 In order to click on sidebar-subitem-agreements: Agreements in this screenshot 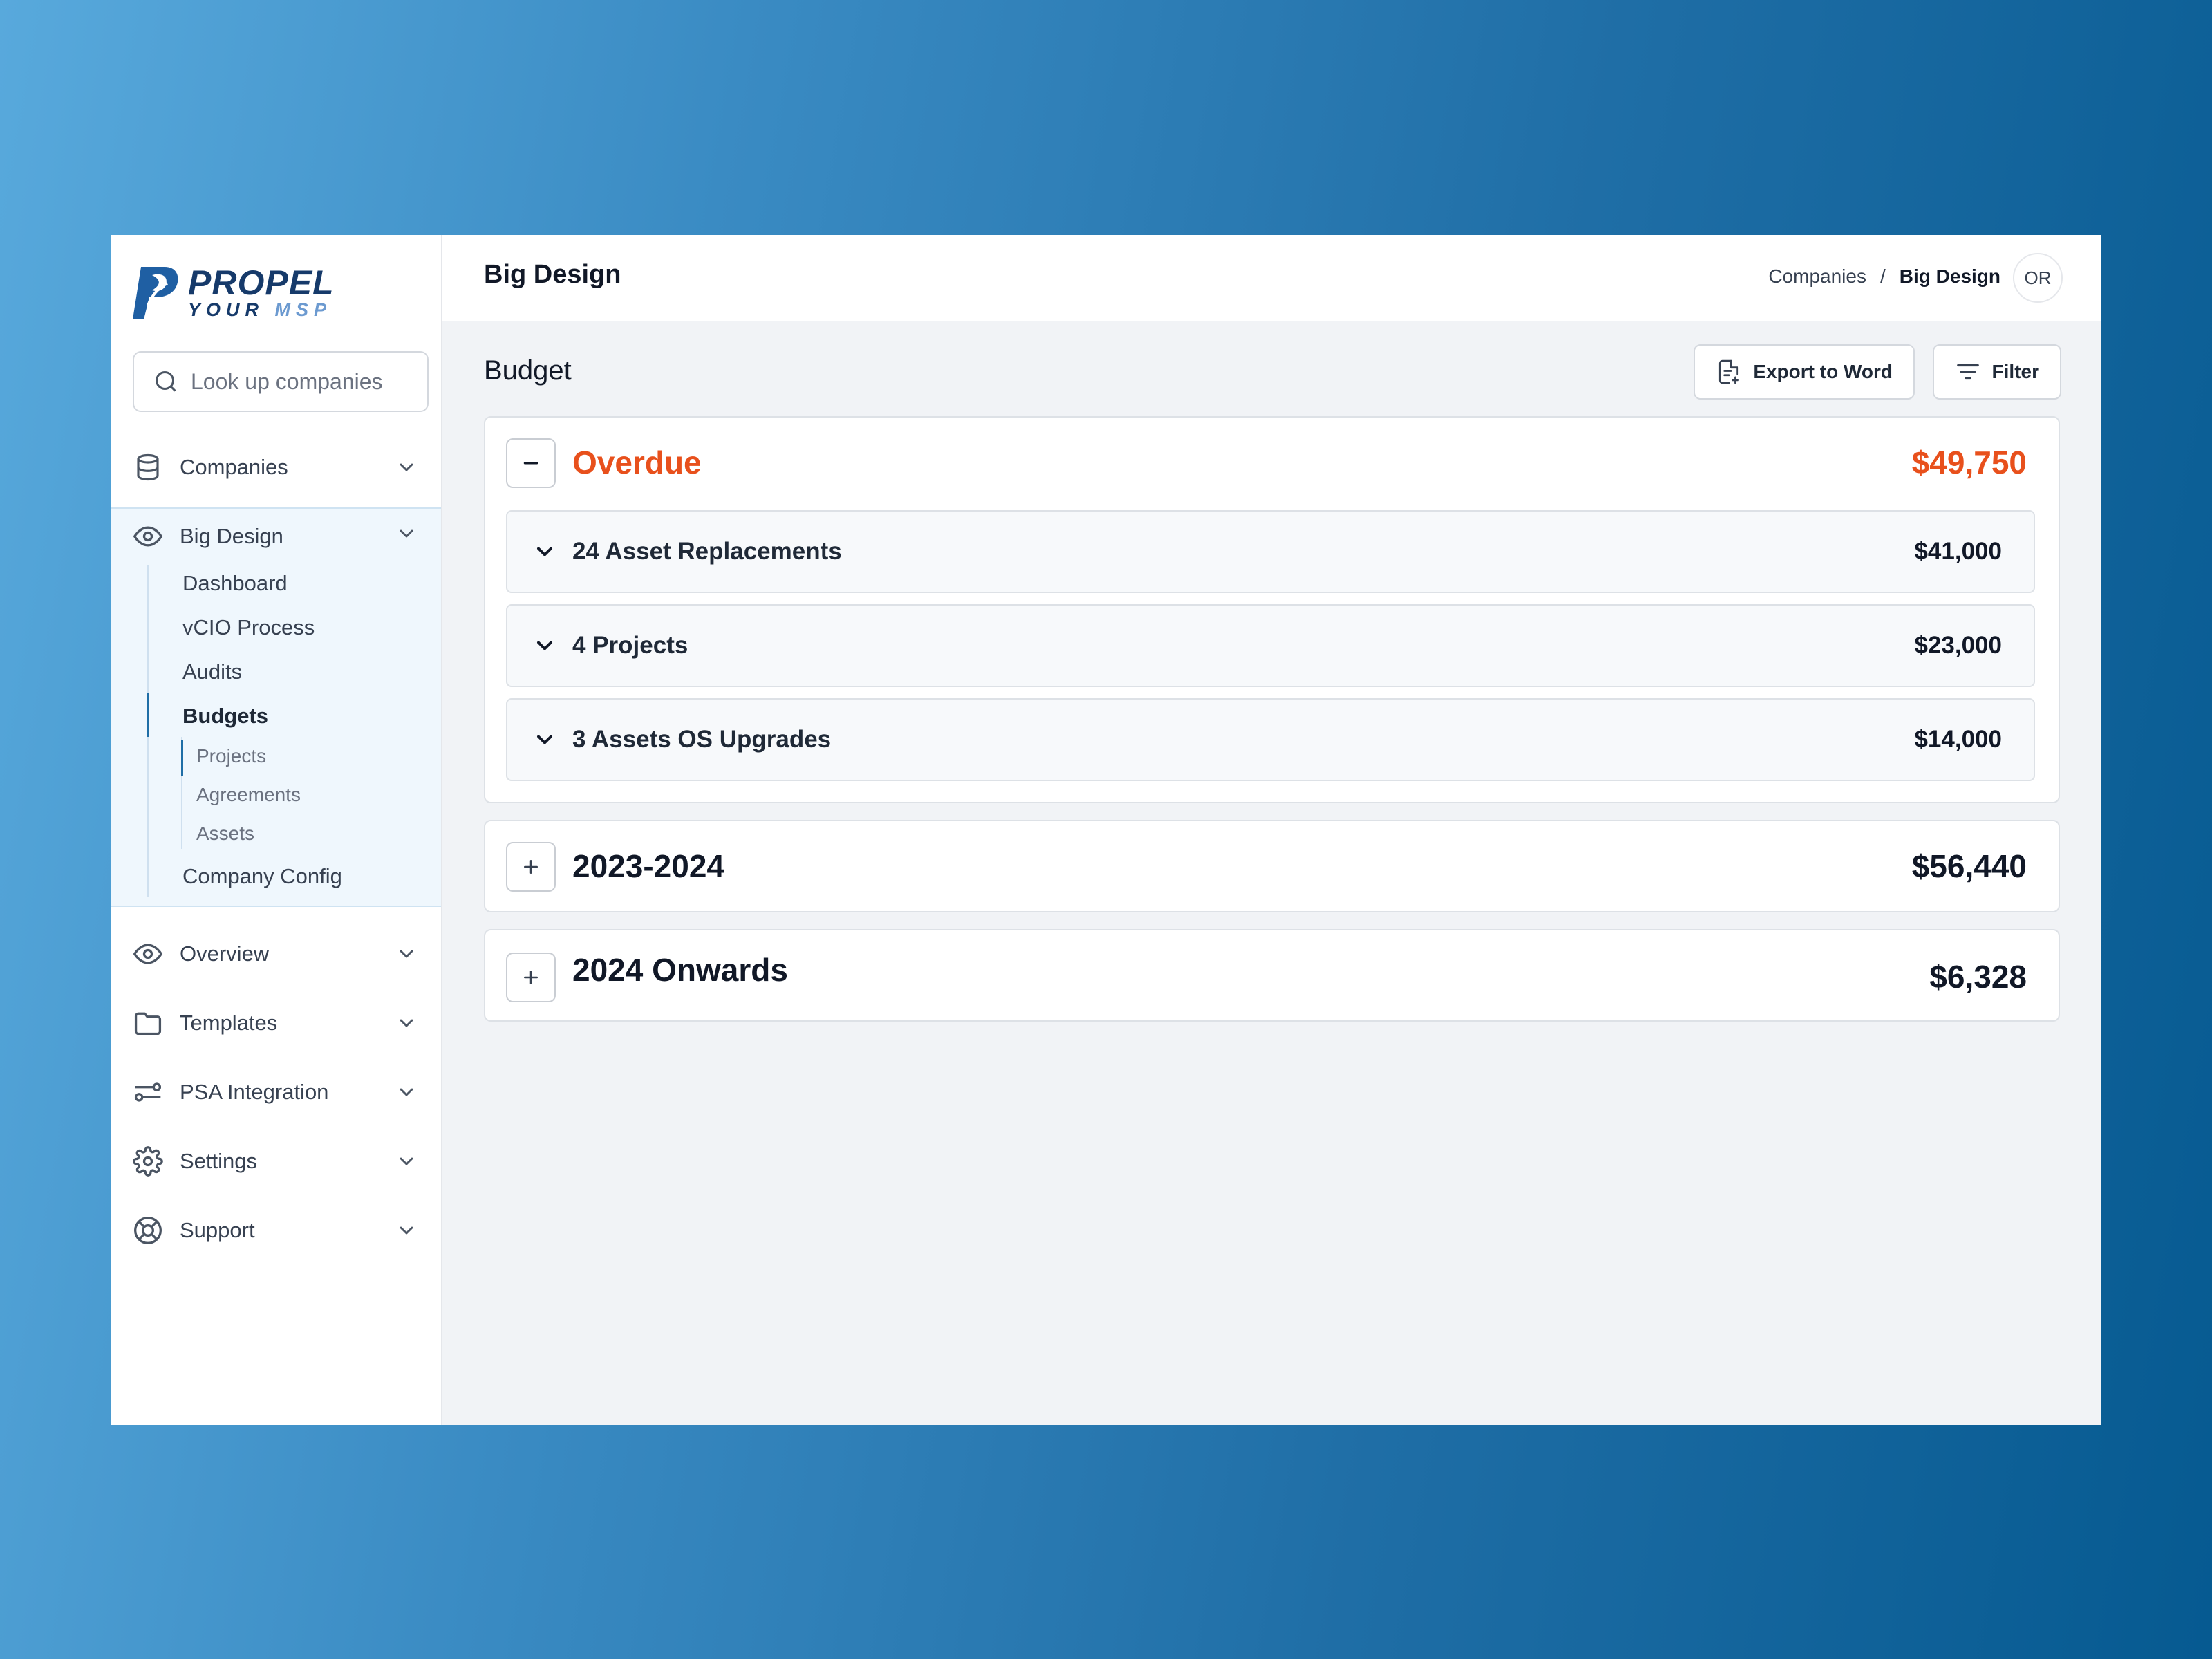, I will do `click(249, 795)`.